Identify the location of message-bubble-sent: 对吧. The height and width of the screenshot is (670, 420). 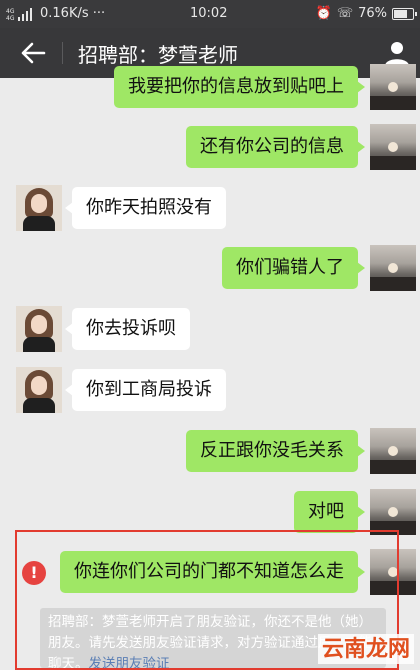
(329, 512).